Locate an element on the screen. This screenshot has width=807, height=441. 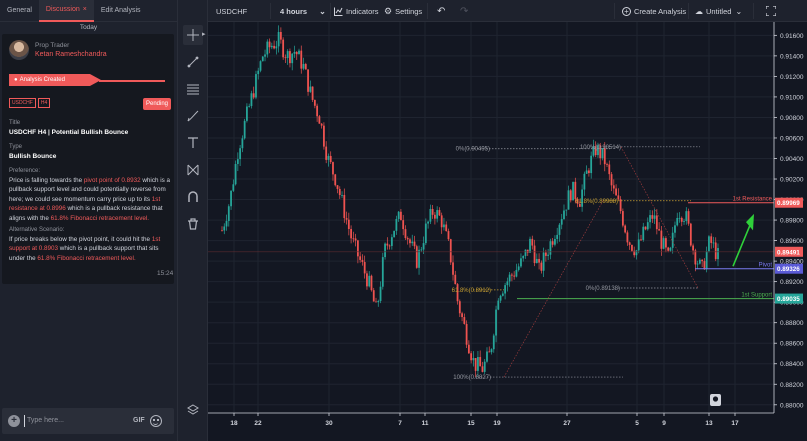
message-time: 15:24 is located at coordinates (165, 273).